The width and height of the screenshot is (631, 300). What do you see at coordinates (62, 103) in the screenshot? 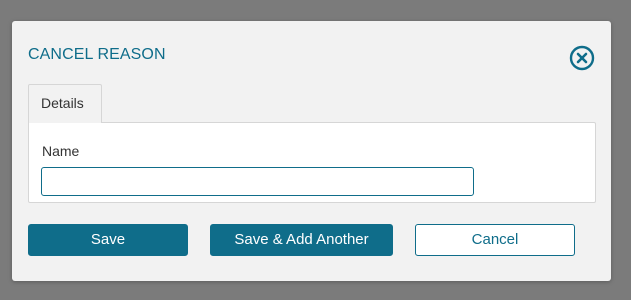
I see `tab-details-label: Details` at bounding box center [62, 103].